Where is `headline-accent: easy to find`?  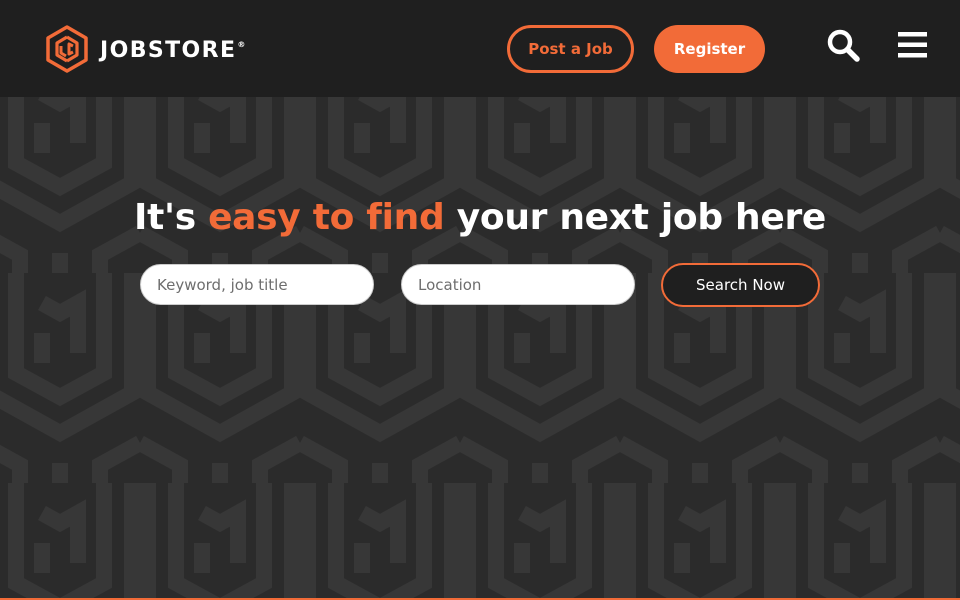
headline-accent: easy to find is located at coordinates (326, 217).